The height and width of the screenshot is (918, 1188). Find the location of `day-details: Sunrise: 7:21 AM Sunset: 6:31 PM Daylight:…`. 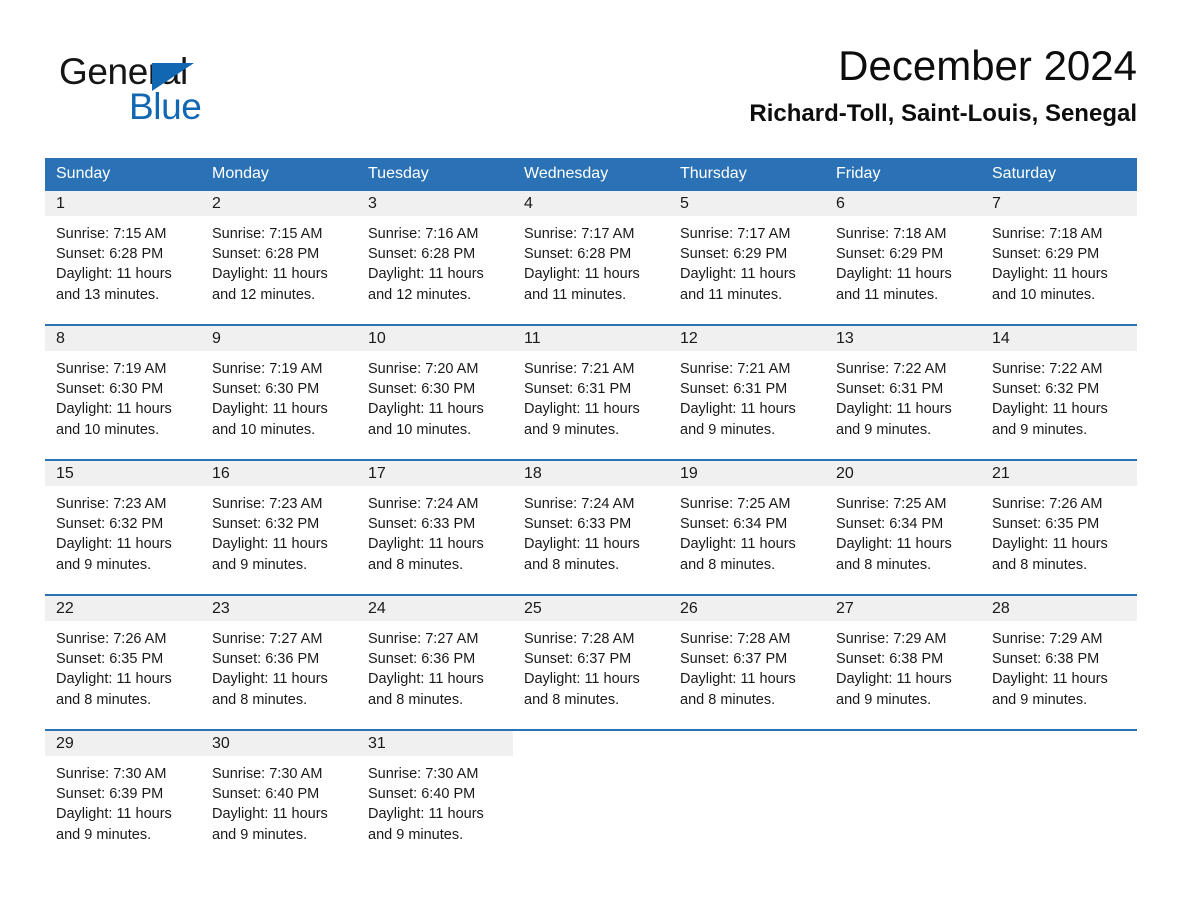

day-details: Sunrise: 7:21 AM Sunset: 6:31 PM Daylight:… is located at coordinates (591, 395).